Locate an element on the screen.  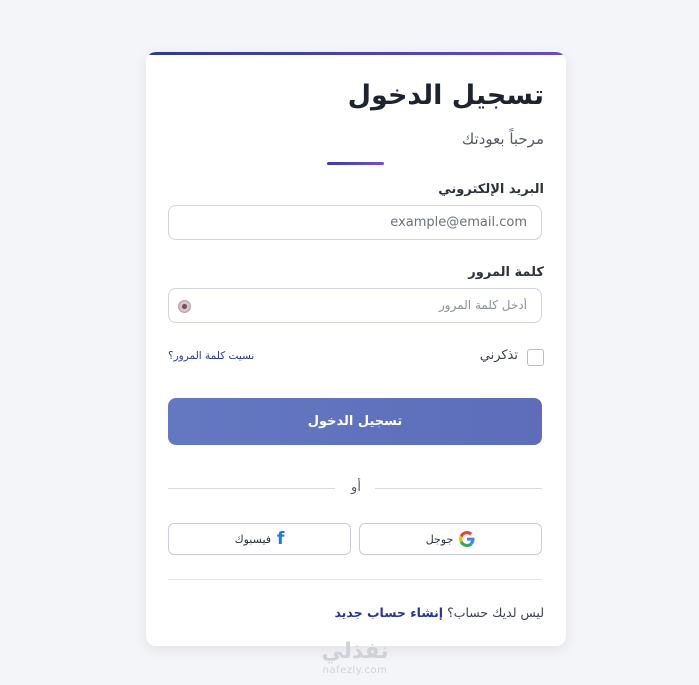
page-subtitle: مرحباً بعودتك is located at coordinates (502, 139).